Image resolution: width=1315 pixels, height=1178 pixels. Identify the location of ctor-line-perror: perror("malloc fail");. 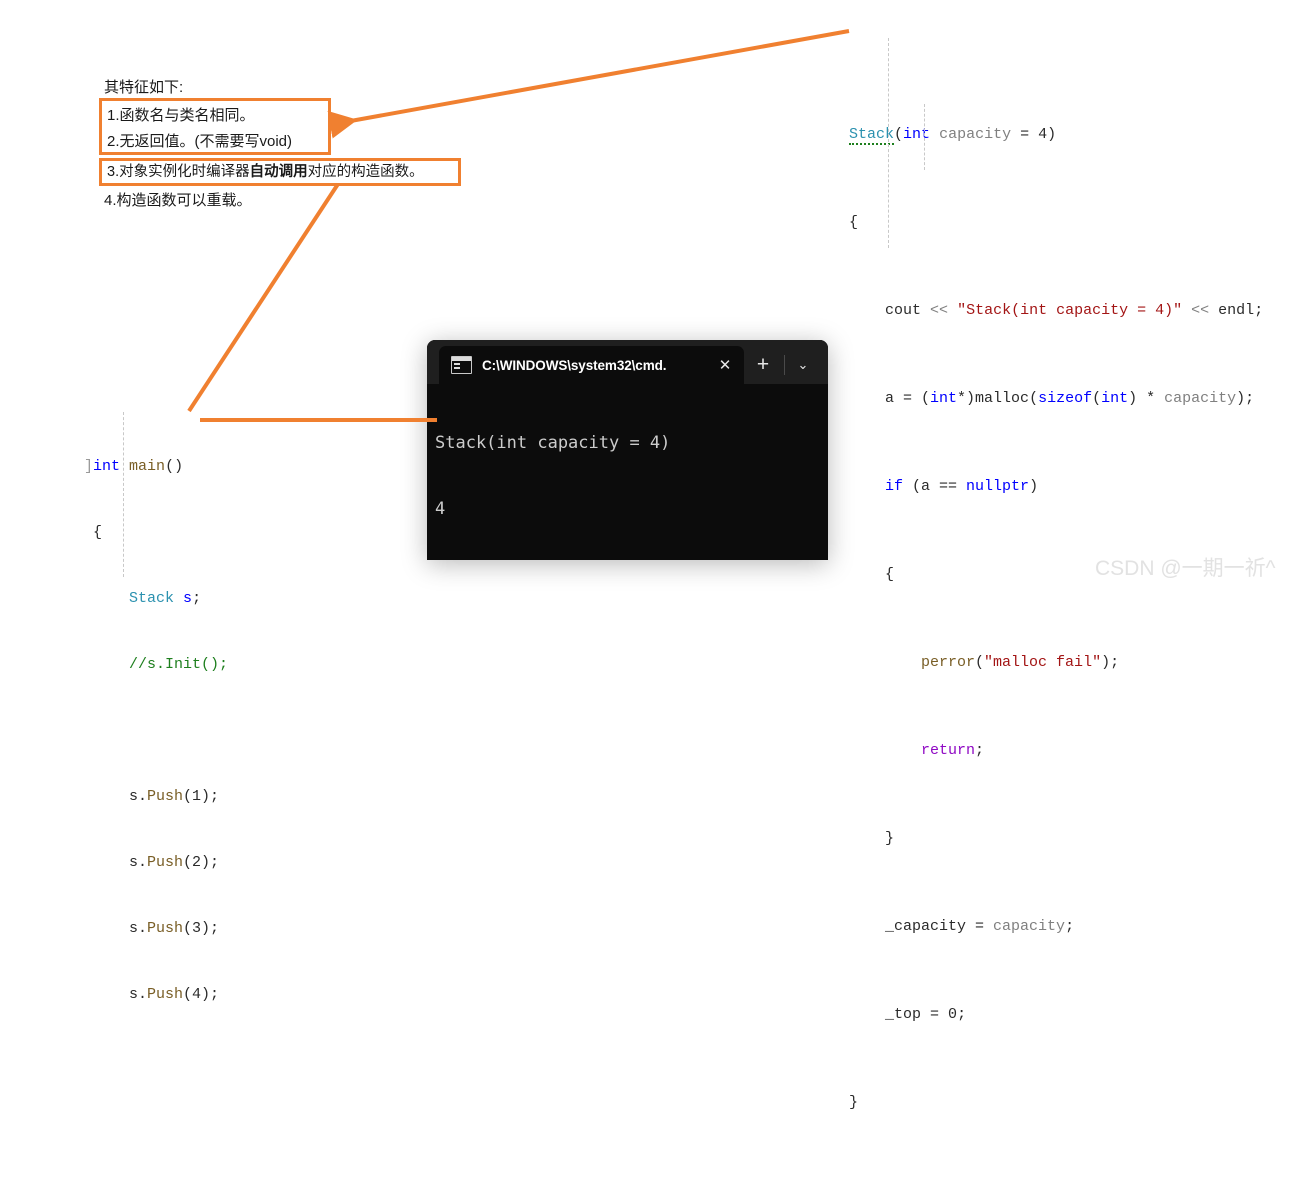
(1020, 662).